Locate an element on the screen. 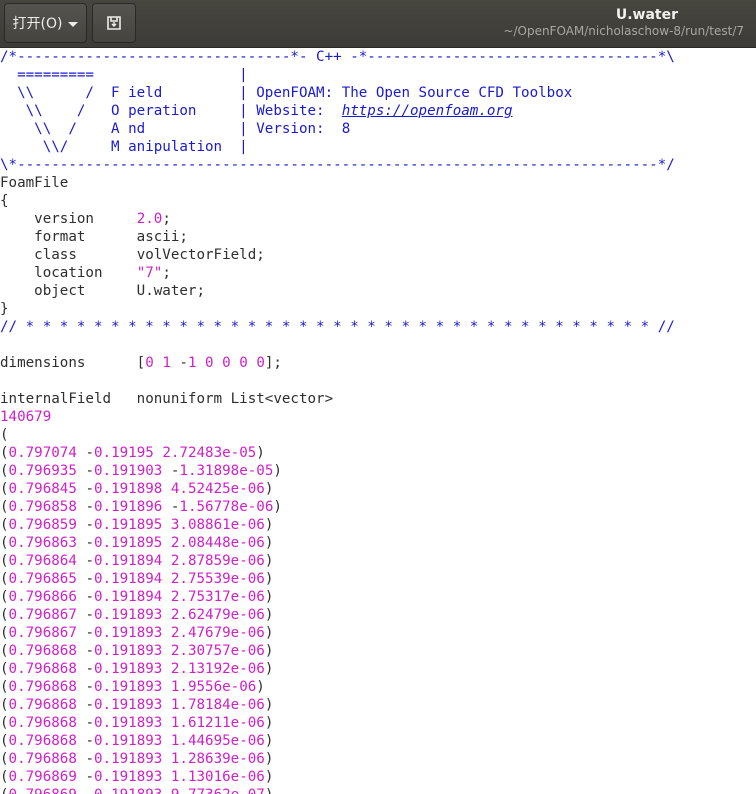  foamfile-key-class: class is located at coordinates (55, 255).